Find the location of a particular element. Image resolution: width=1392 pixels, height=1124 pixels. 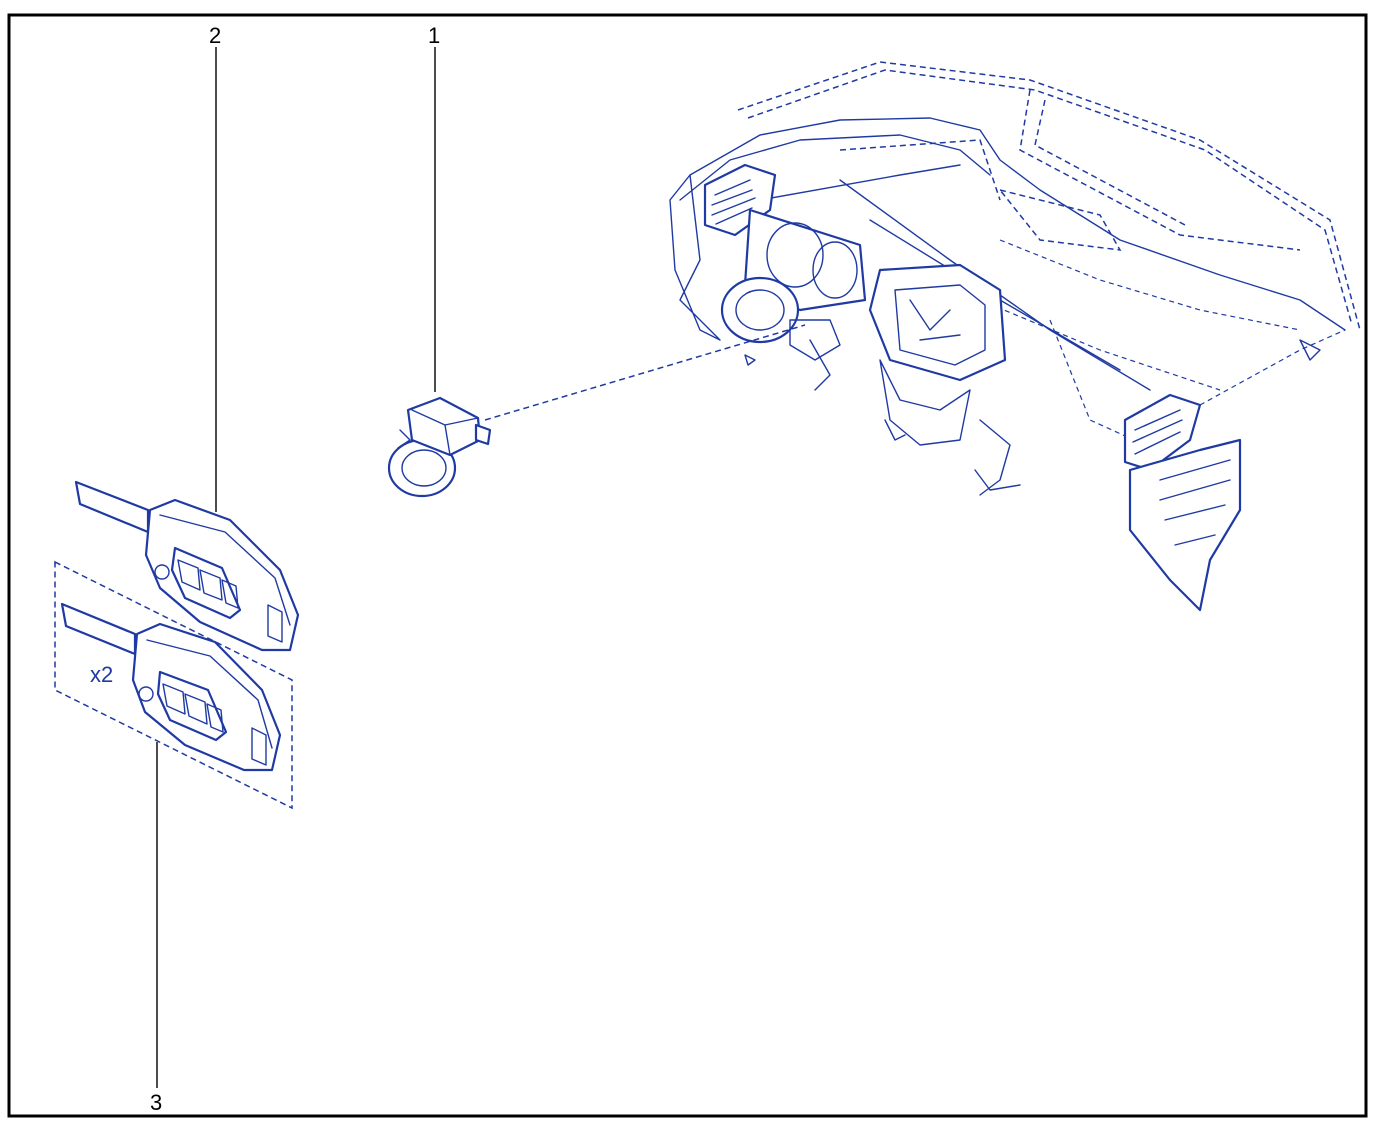

installation-leader-line is located at coordinates (645, 372).